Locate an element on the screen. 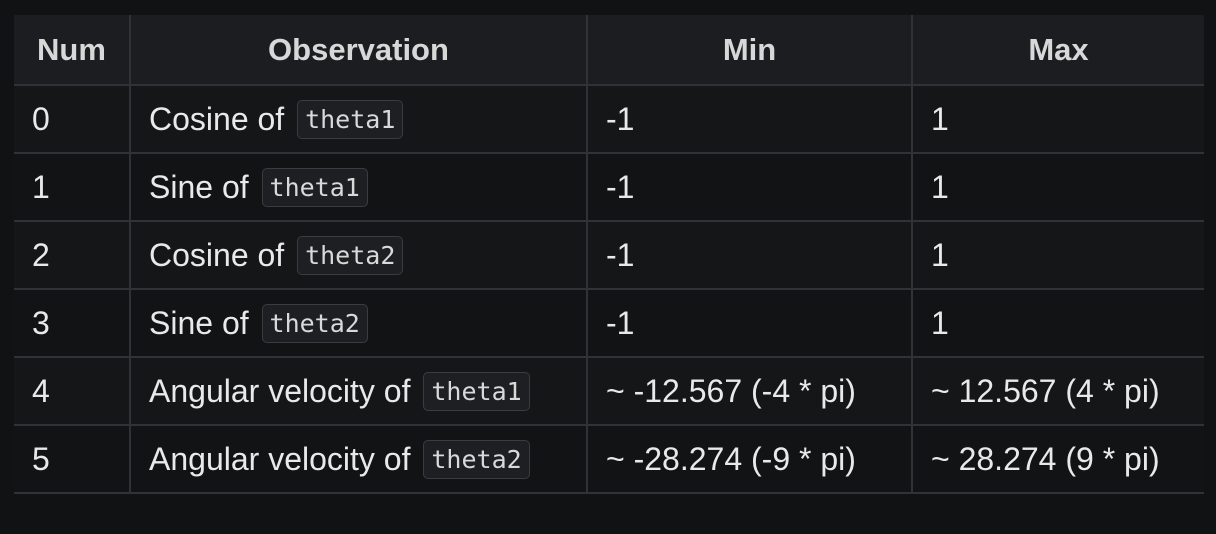  table-header: Num Observation Min Max is located at coordinates (609, 50).